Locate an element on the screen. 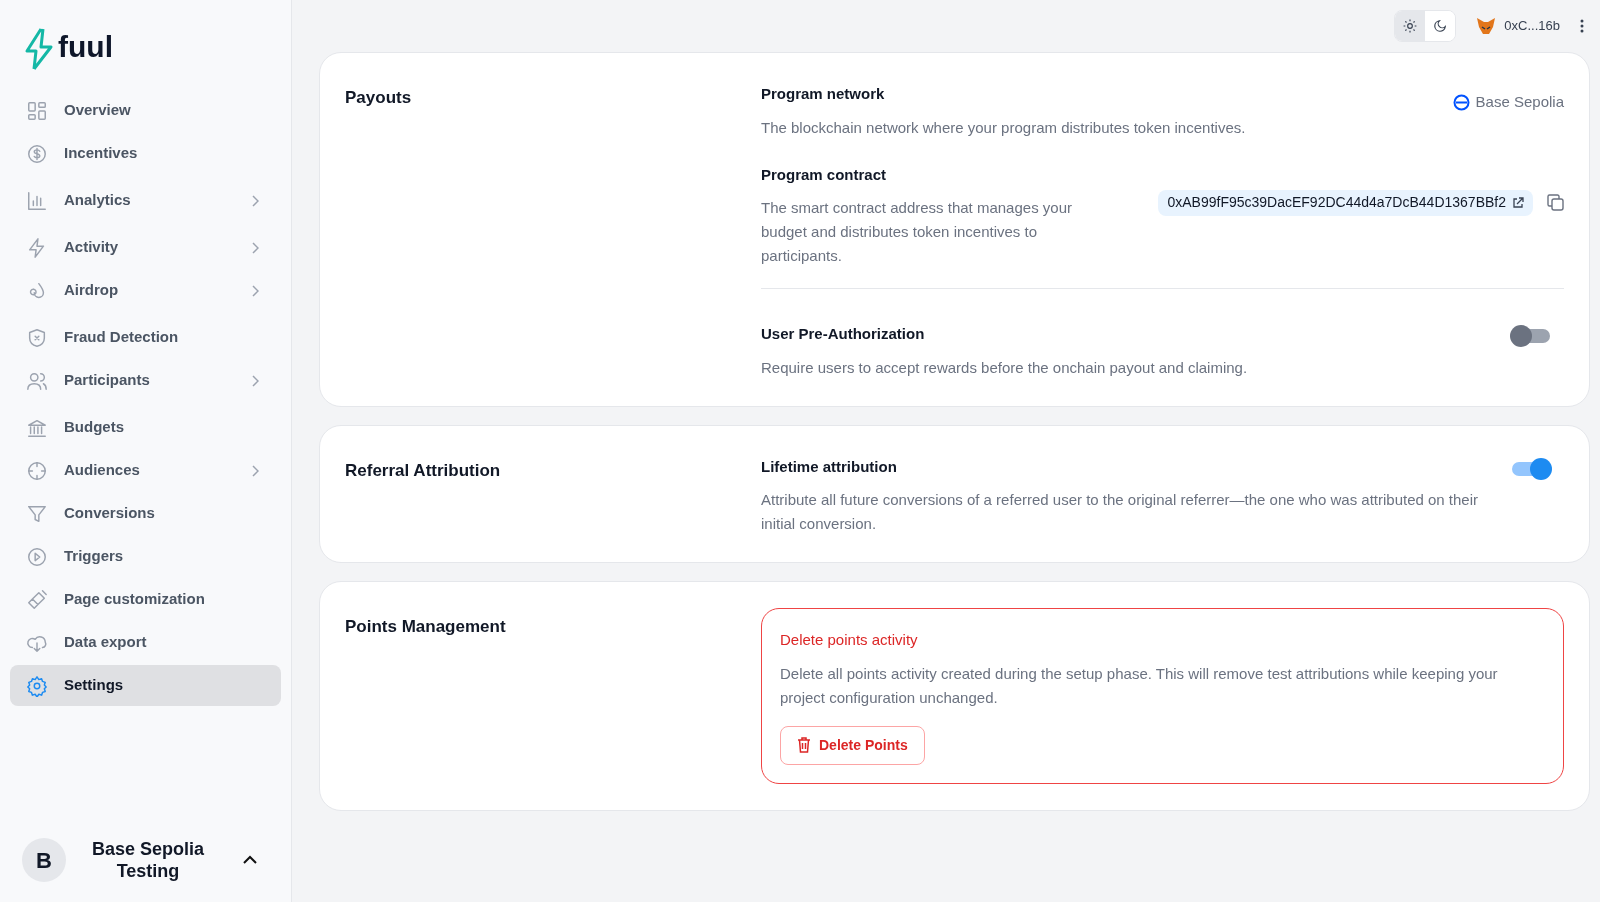 The image size is (1600, 902). bar-chart-icon is located at coordinates (37, 200).